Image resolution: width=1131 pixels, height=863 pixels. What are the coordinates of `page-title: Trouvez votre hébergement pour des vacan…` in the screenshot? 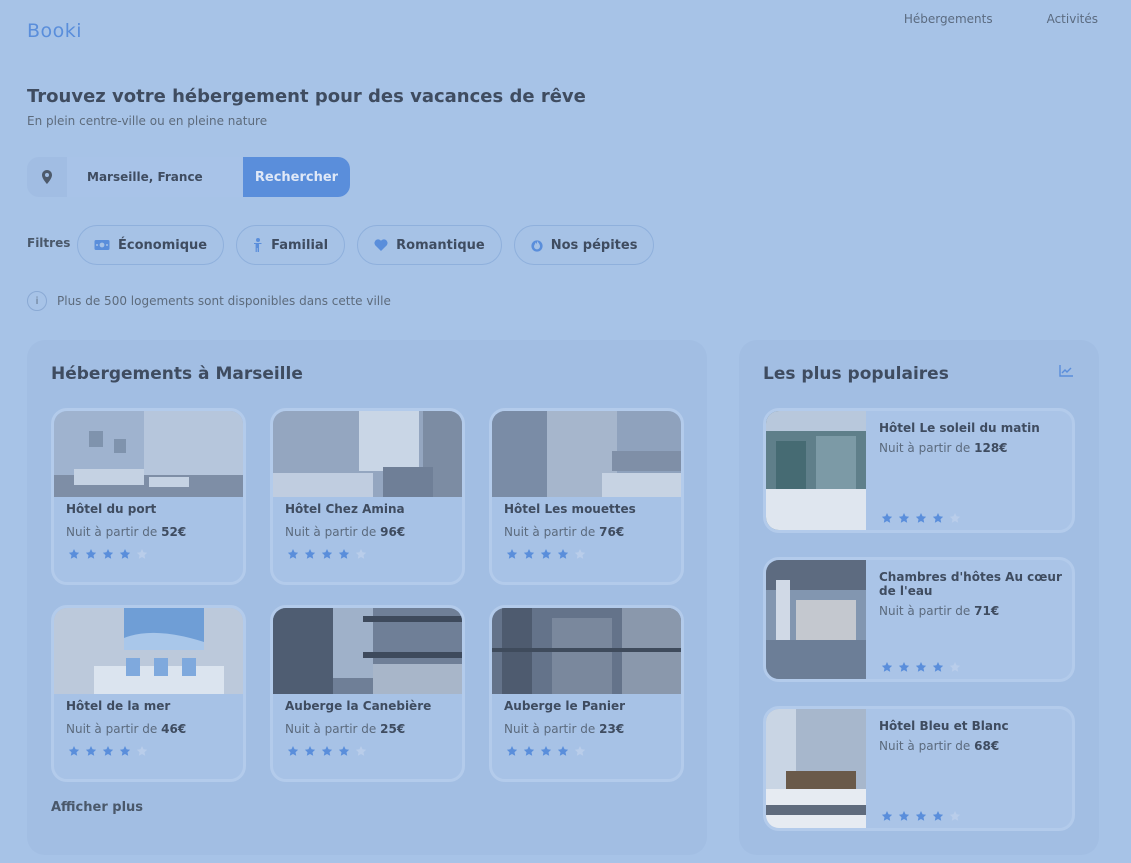 It's located at (306, 96).